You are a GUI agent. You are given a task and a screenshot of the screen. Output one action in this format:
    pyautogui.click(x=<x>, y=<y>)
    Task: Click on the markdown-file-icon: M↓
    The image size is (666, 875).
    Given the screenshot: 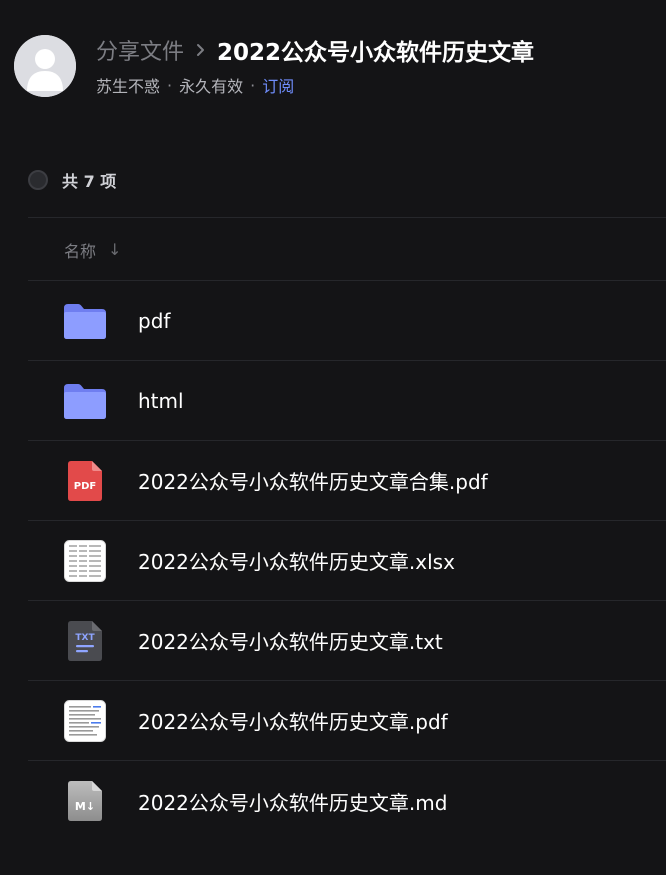 What is the action you would take?
    pyautogui.click(x=85, y=801)
    